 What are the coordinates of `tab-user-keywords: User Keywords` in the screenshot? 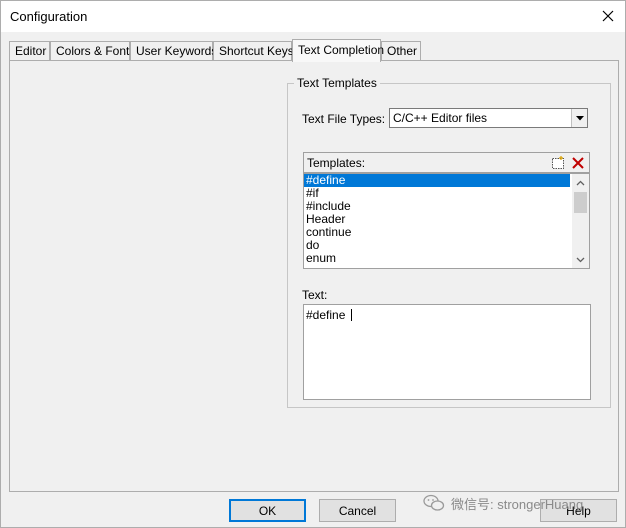 It's located at (173, 51).